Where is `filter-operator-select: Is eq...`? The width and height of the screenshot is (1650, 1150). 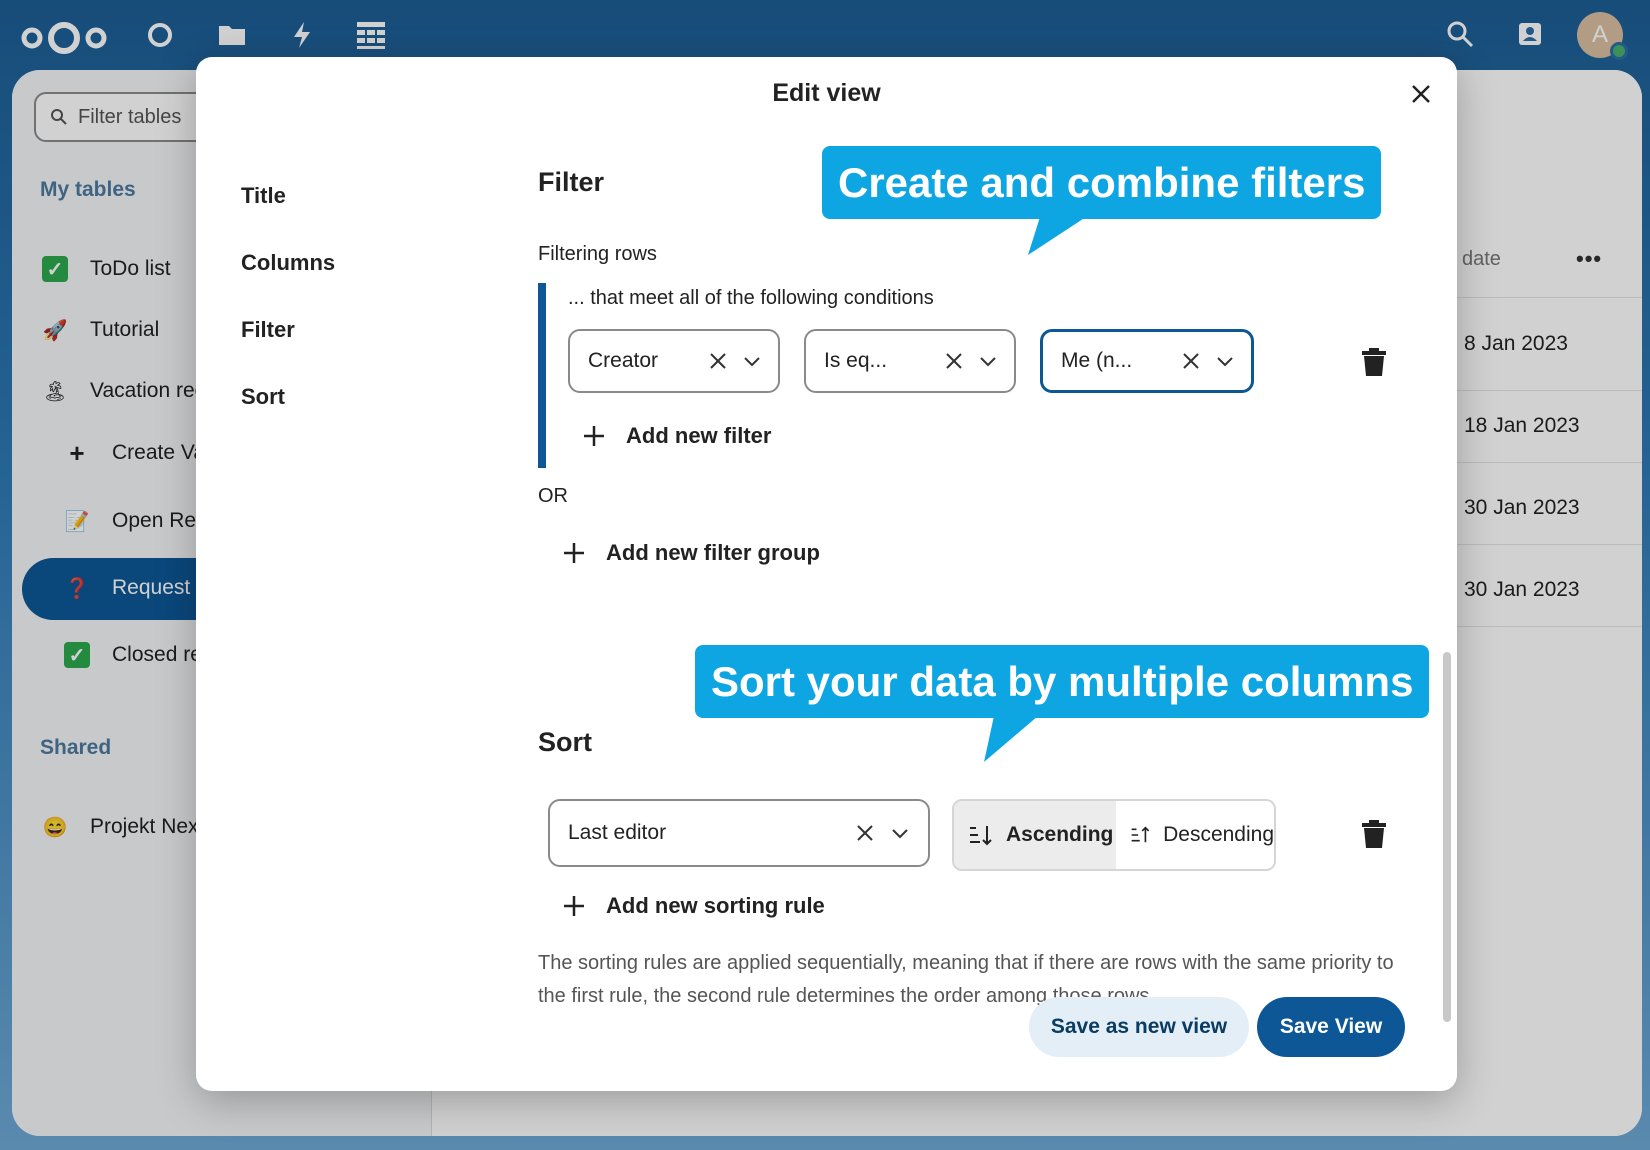
filter-operator-select: Is eq... is located at coordinates (910, 361).